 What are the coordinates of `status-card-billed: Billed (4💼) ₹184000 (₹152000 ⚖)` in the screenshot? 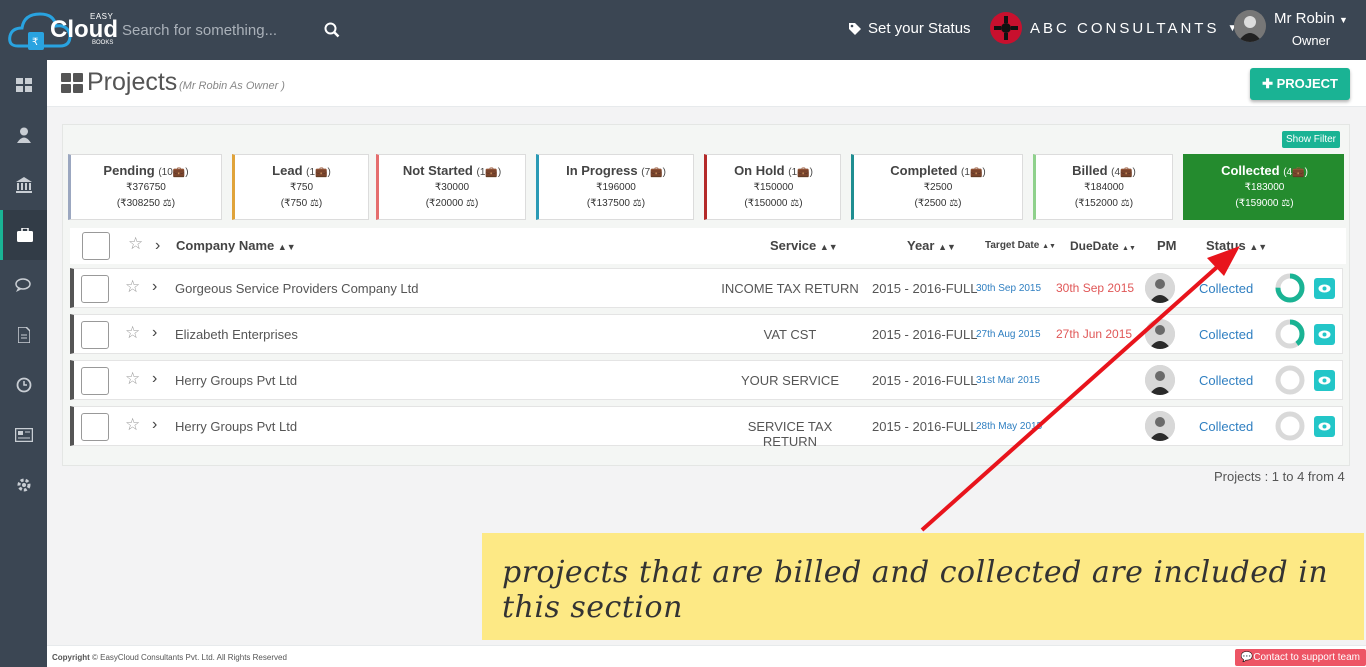 It's located at (1103, 187).